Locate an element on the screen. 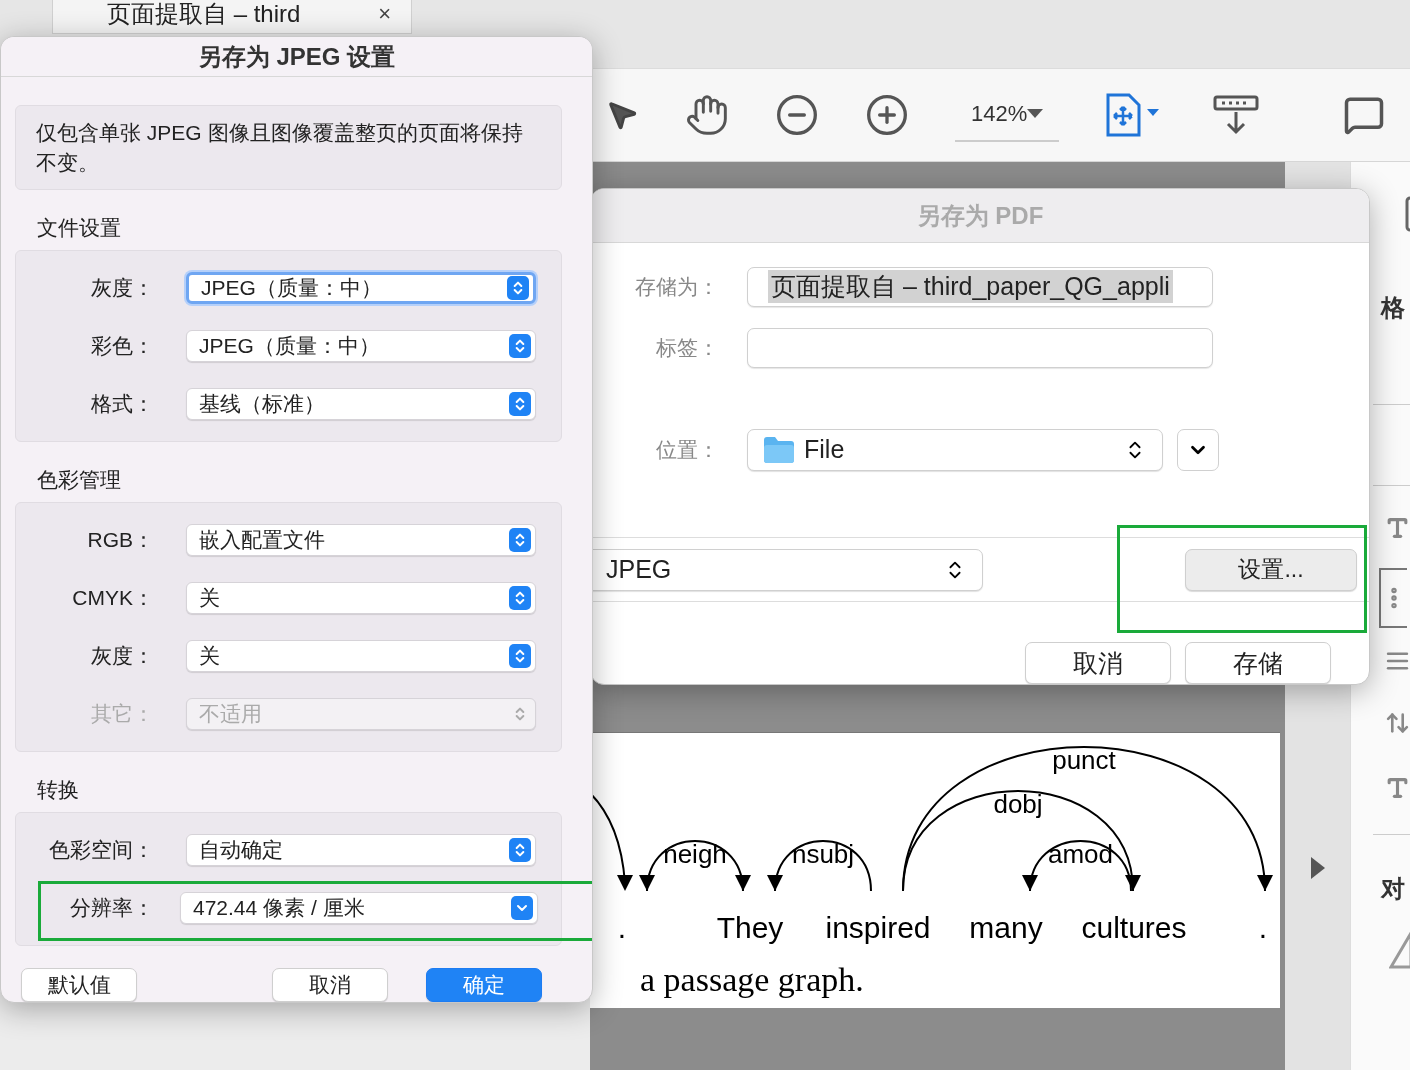  panel-heading: 格 is located at coordinates (1393, 308).